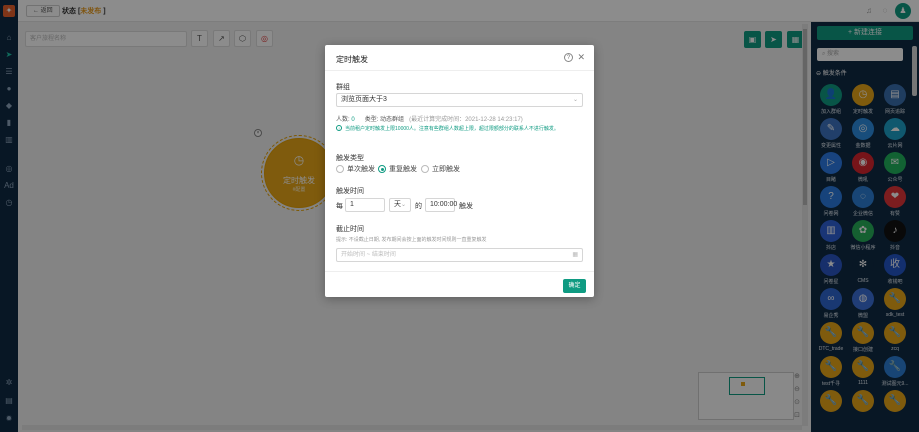 The width and height of the screenshot is (919, 432). I want to click on group-label: 群组, so click(343, 87).